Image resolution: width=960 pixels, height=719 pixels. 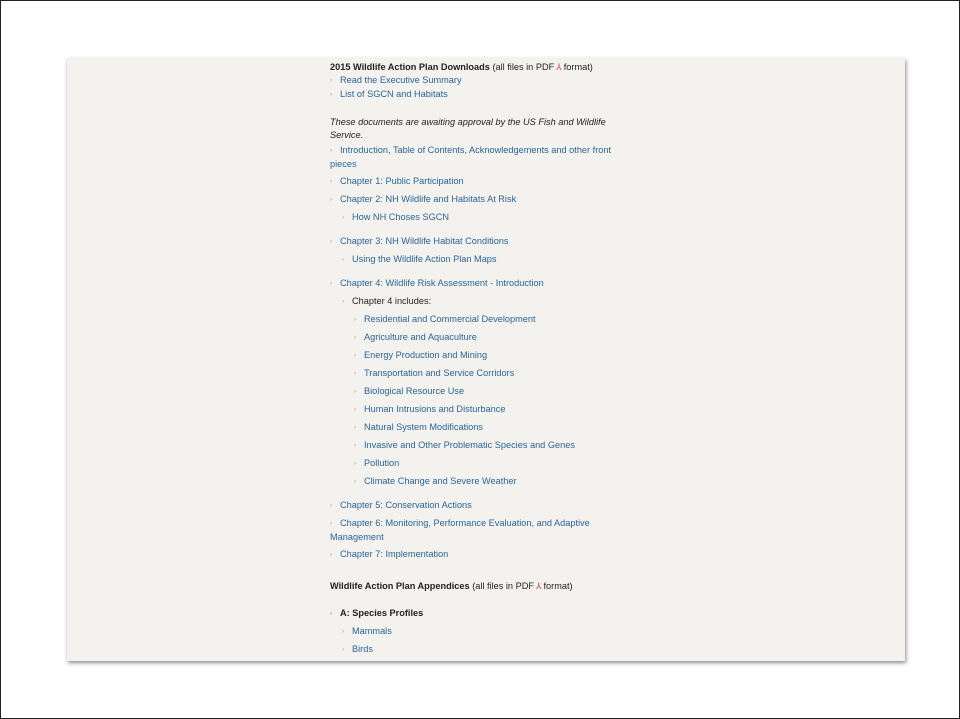 I want to click on list-item: › Using the Wildlife Action Plan Maps, so click(x=480, y=260).